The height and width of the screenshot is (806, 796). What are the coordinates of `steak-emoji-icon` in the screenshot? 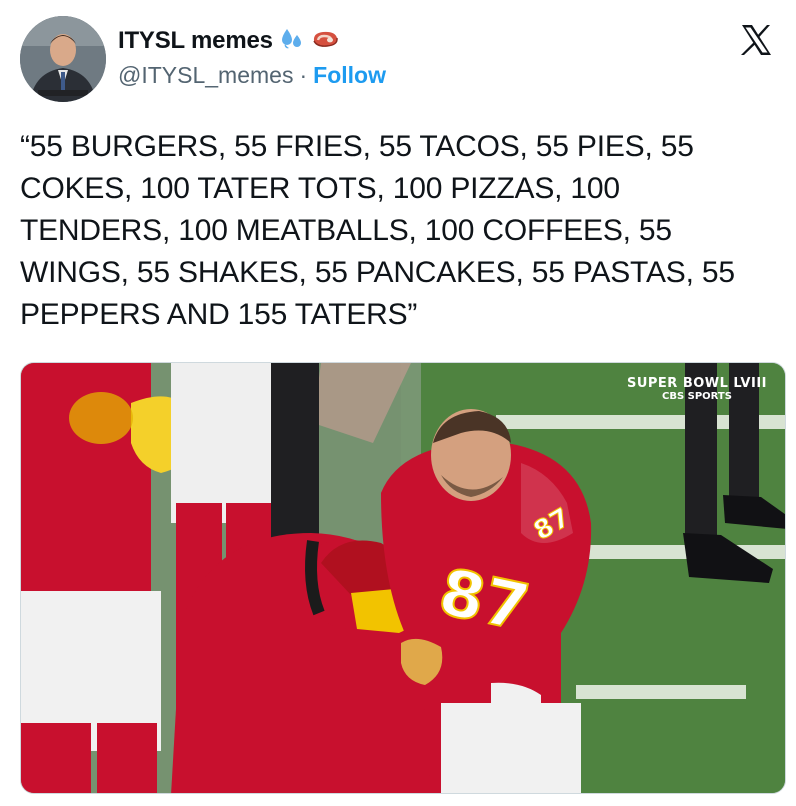 It's located at (325, 41).